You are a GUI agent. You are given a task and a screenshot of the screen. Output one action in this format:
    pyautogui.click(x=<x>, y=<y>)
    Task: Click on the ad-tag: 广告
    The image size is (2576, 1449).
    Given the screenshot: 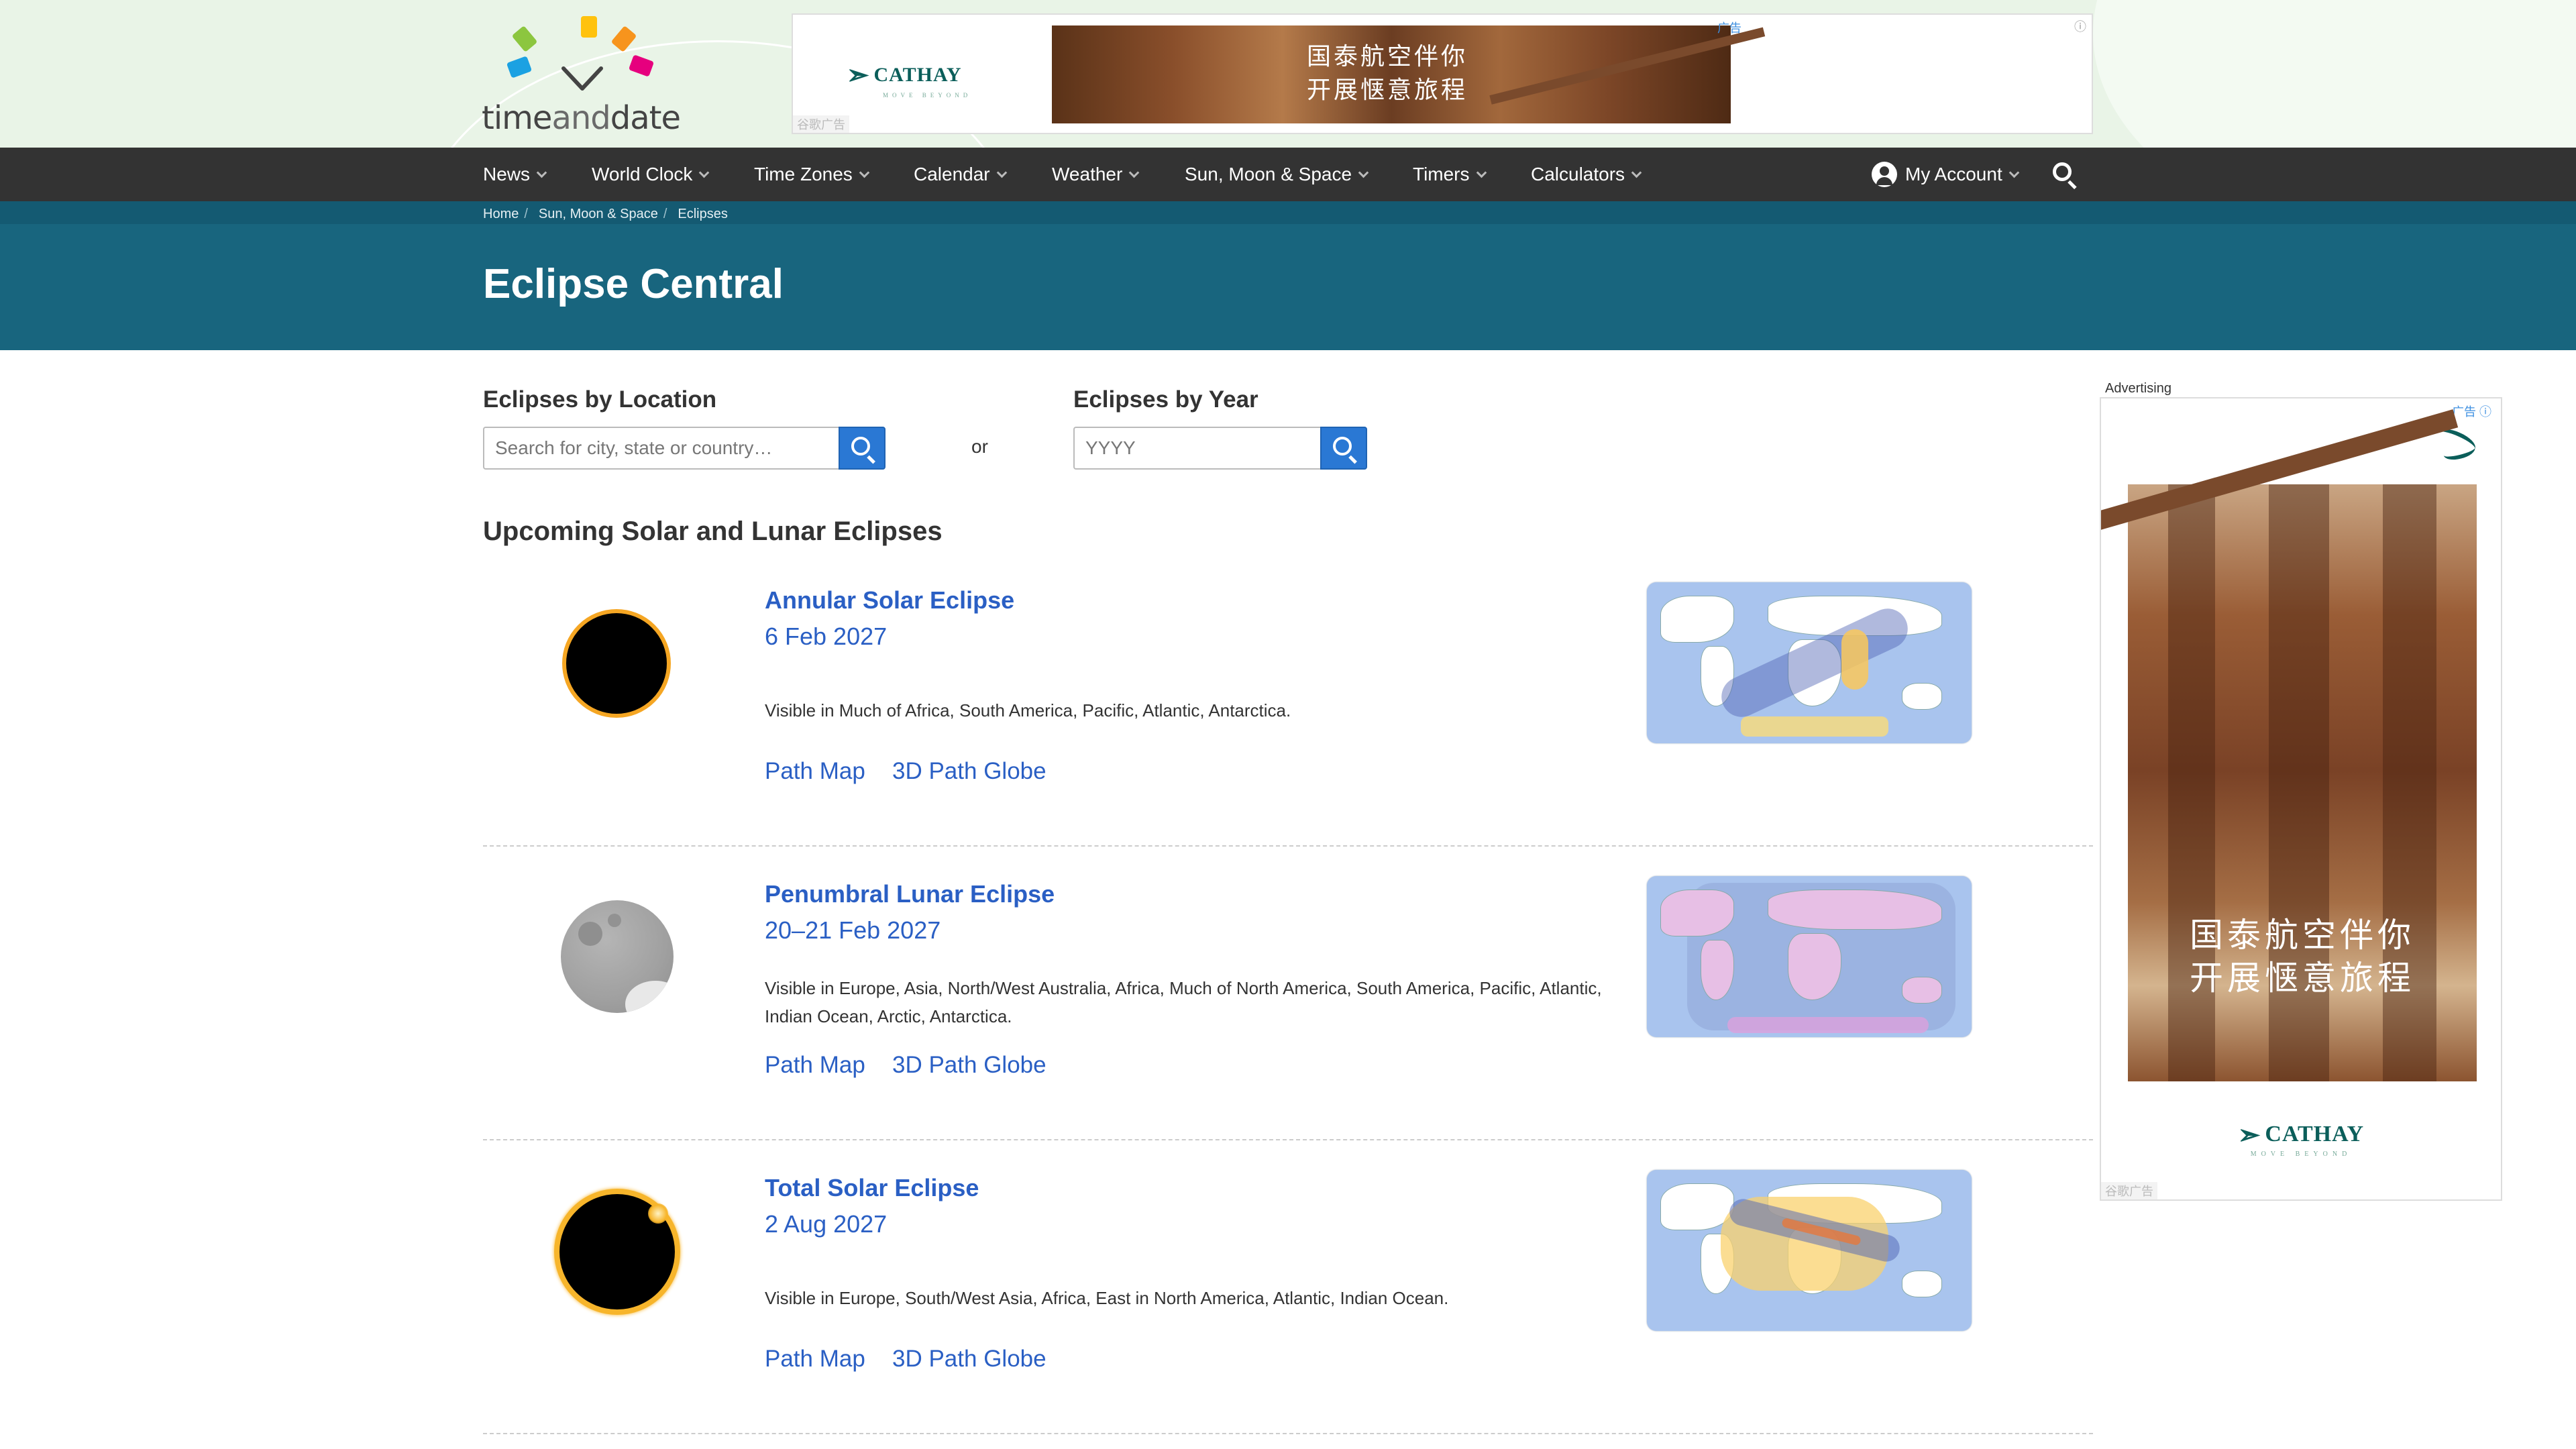 What is the action you would take?
    pyautogui.click(x=1729, y=27)
    